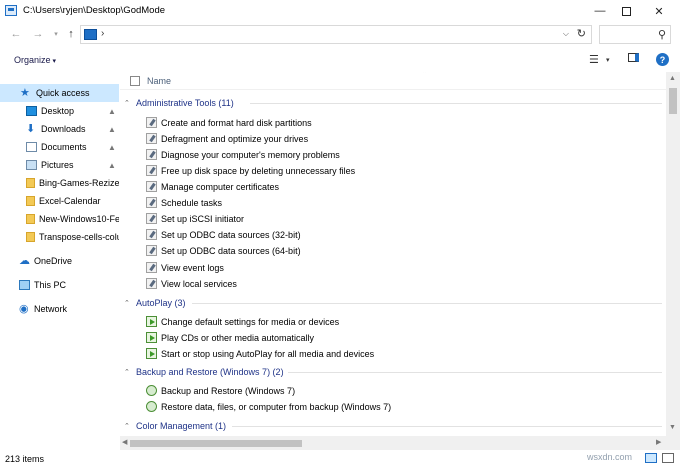 This screenshot has height=467, width=680. What do you see at coordinates (635, 34) in the screenshot?
I see `search-input: ⚲` at bounding box center [635, 34].